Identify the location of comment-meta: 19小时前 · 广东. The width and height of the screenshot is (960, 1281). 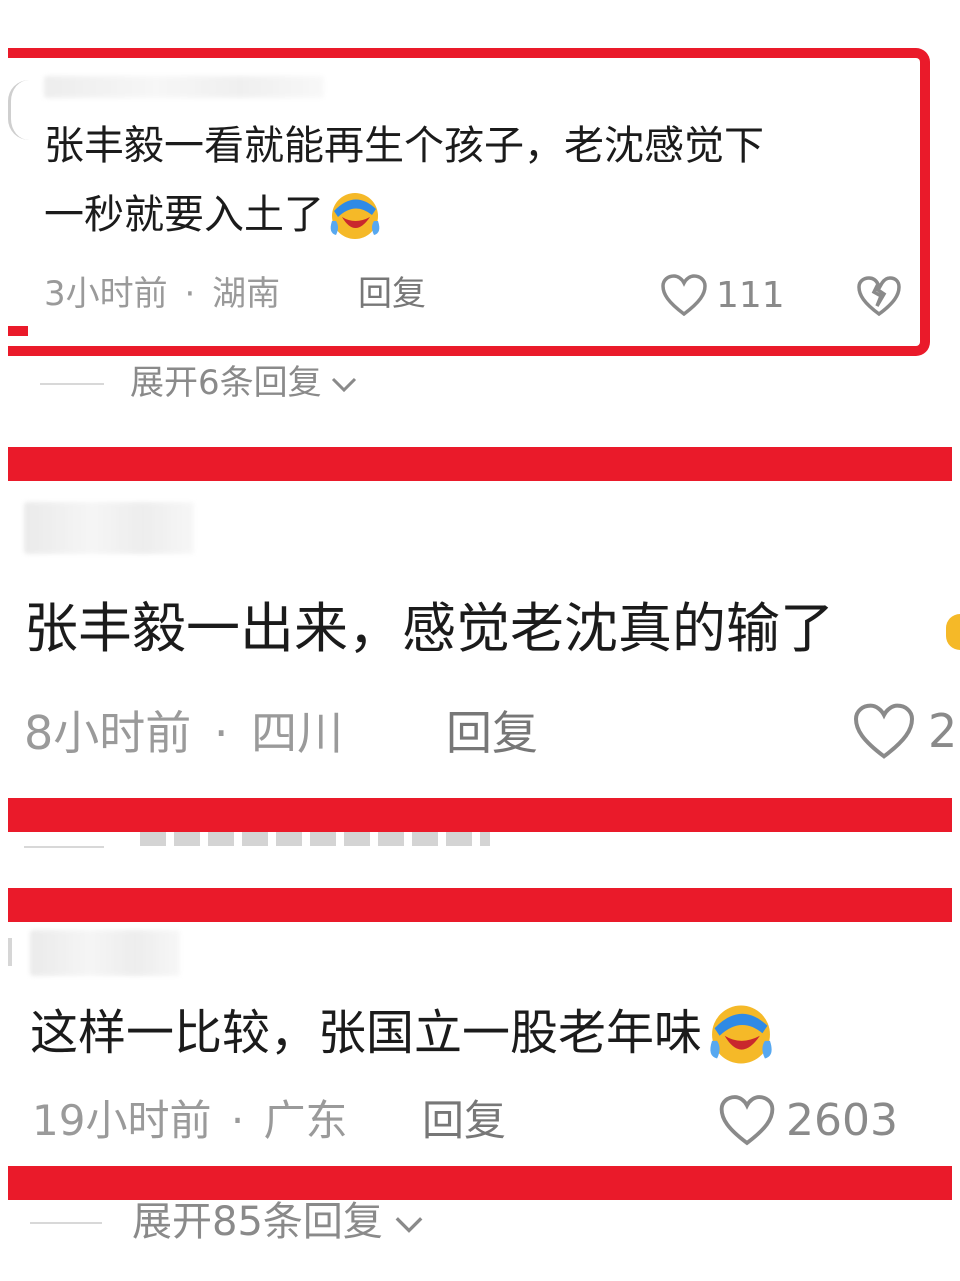
(190, 1121).